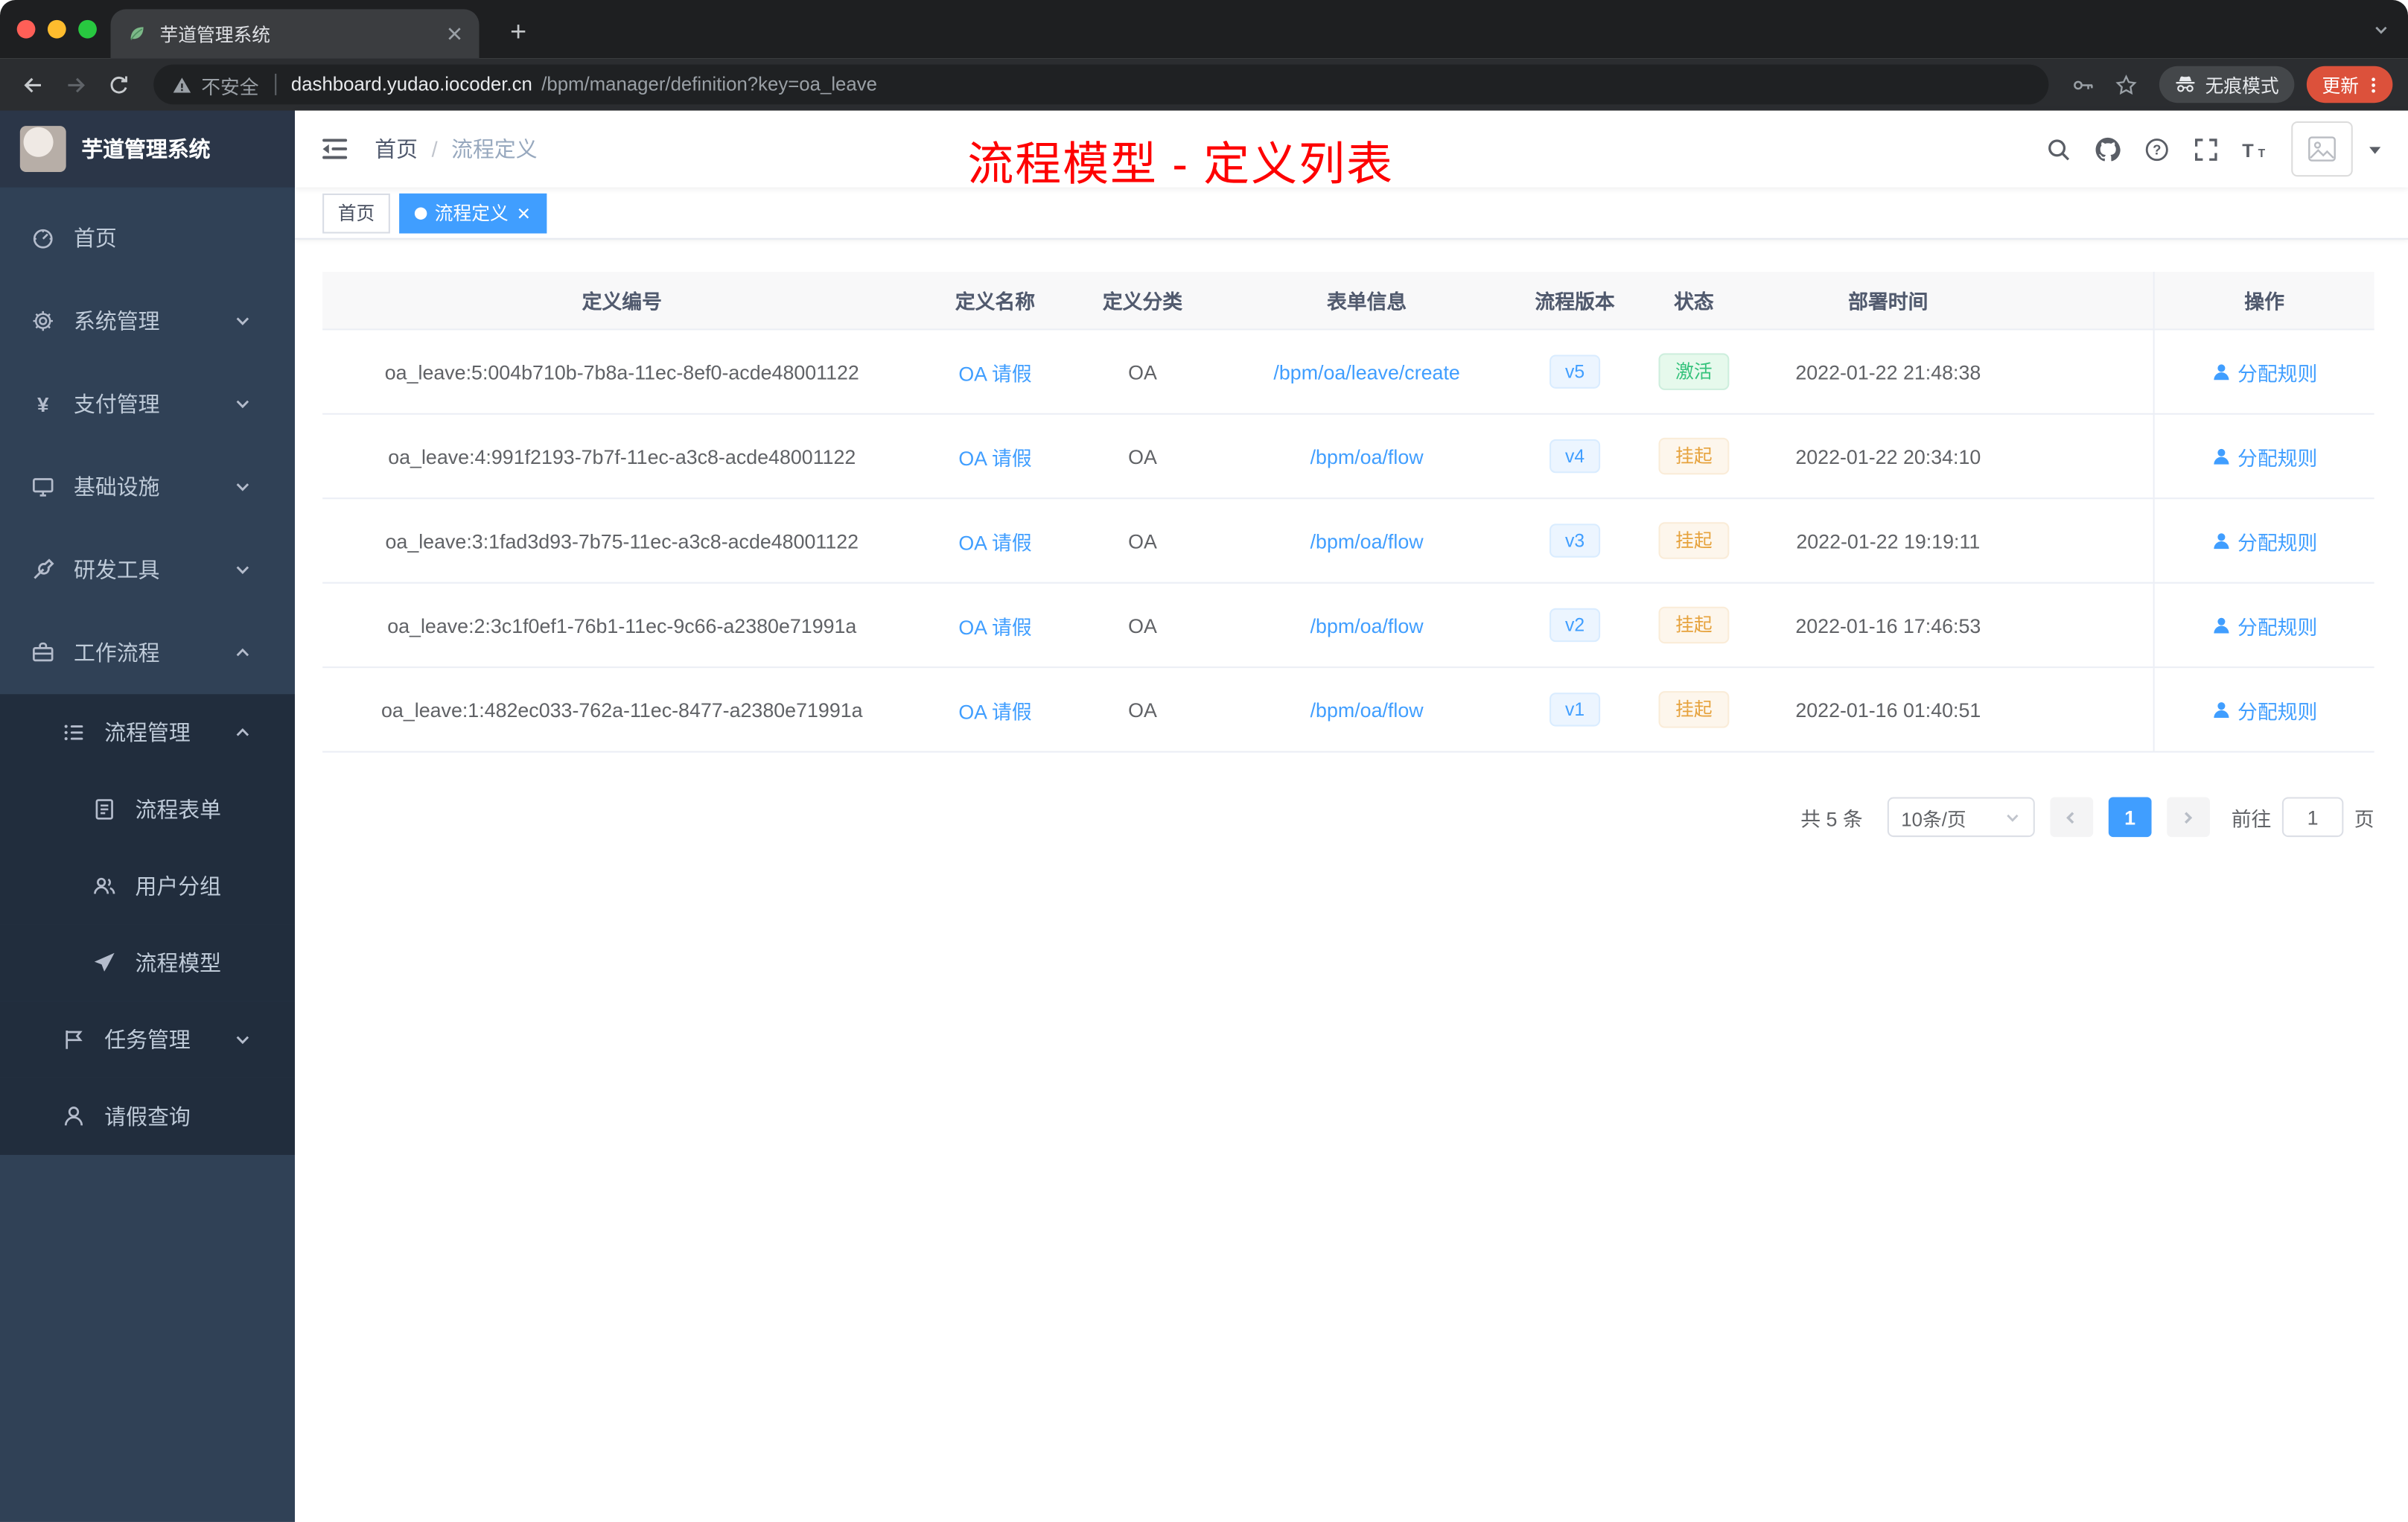  Describe the element at coordinates (1142, 301) in the screenshot. I see `table-header-cell: 定义分类` at that location.